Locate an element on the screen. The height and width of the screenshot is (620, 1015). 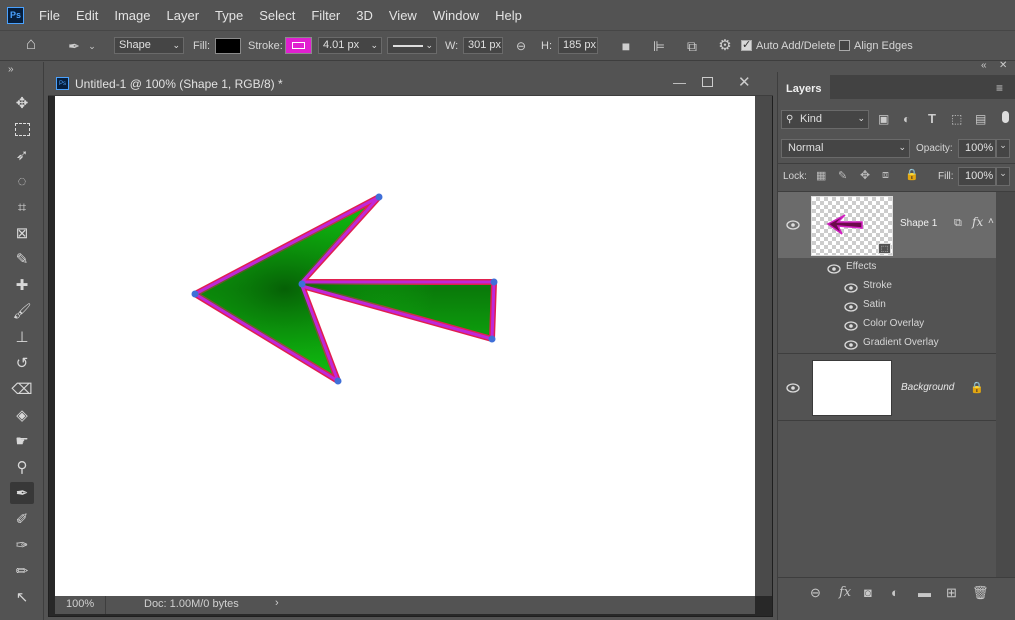
add-anchor-point-tool-icon: ✑ is located at coordinates (22, 545).